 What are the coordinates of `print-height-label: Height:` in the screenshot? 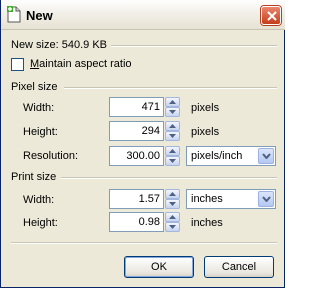 It's located at (40, 223).